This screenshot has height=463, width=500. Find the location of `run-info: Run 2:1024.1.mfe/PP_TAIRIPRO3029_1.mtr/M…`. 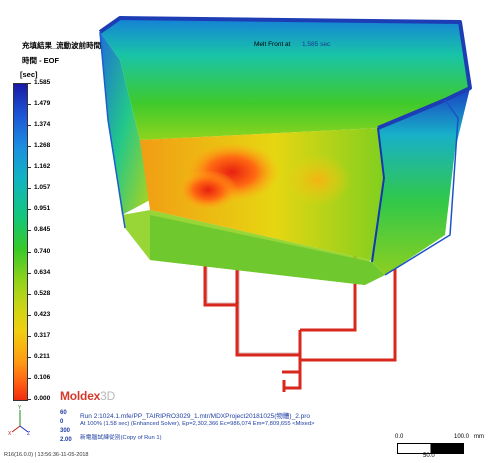

run-info: Run 2:1024.1.mfe/PP_TAIRIPRO3029_1.mtr/M… is located at coordinates (195, 416).